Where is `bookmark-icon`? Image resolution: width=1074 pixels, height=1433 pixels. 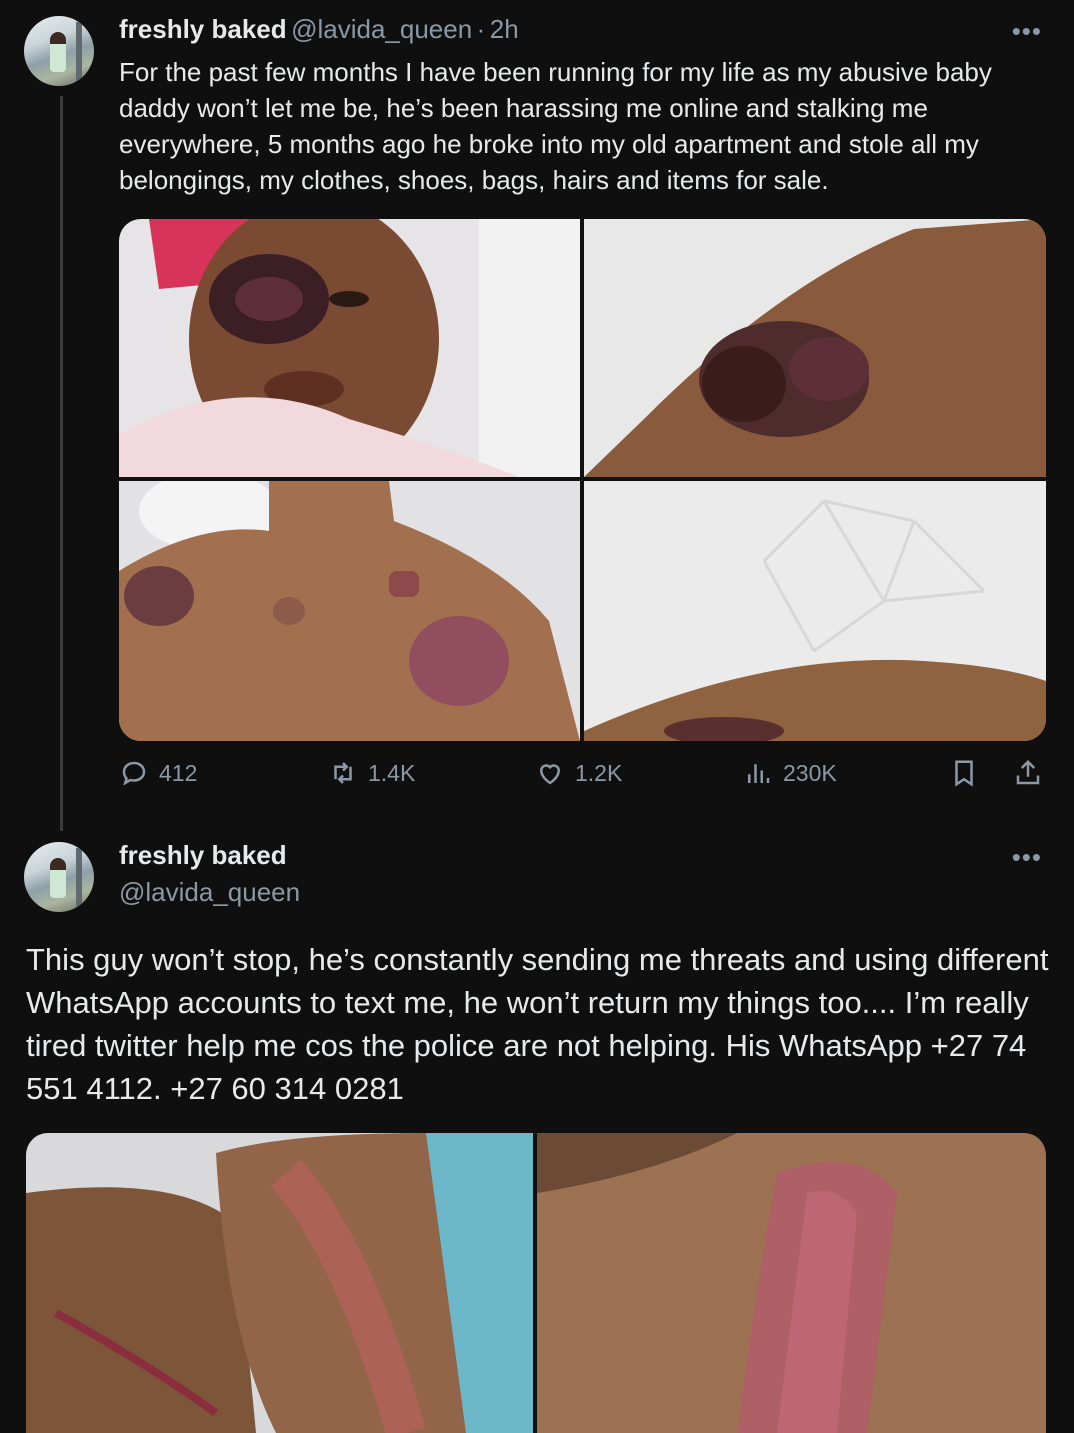
bookmark-icon is located at coordinates (964, 773).